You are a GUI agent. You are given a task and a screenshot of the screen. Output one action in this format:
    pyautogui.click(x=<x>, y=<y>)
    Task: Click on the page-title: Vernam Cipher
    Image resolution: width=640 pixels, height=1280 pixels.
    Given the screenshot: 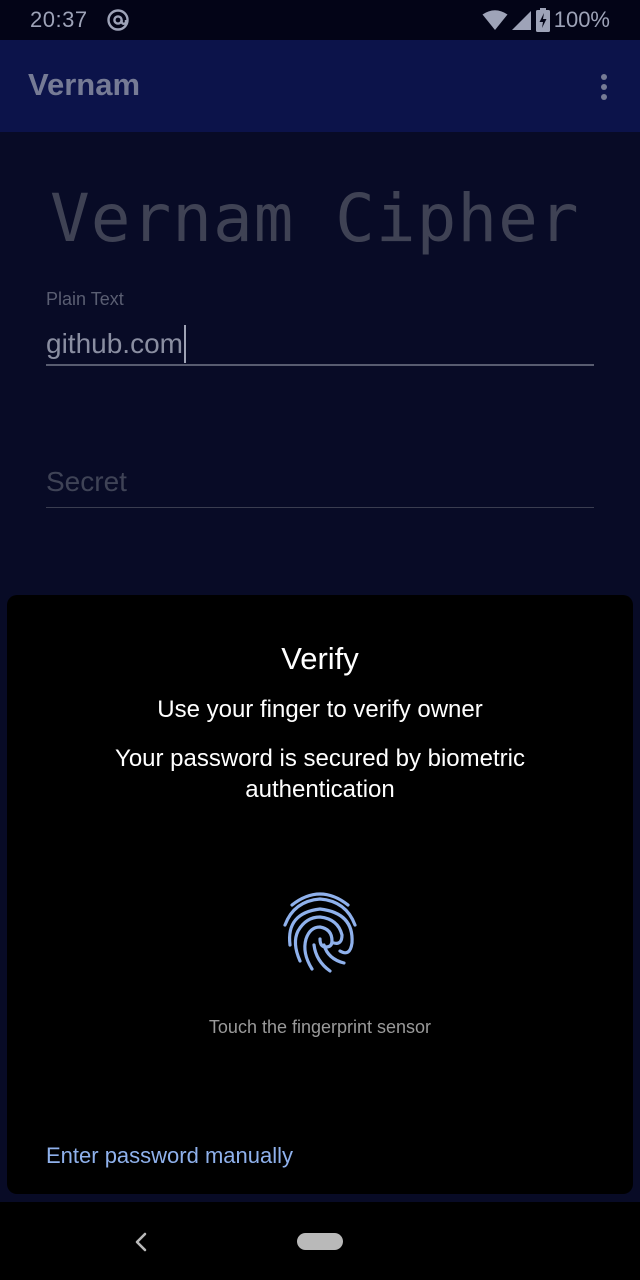 What is the action you would take?
    pyautogui.click(x=315, y=218)
    